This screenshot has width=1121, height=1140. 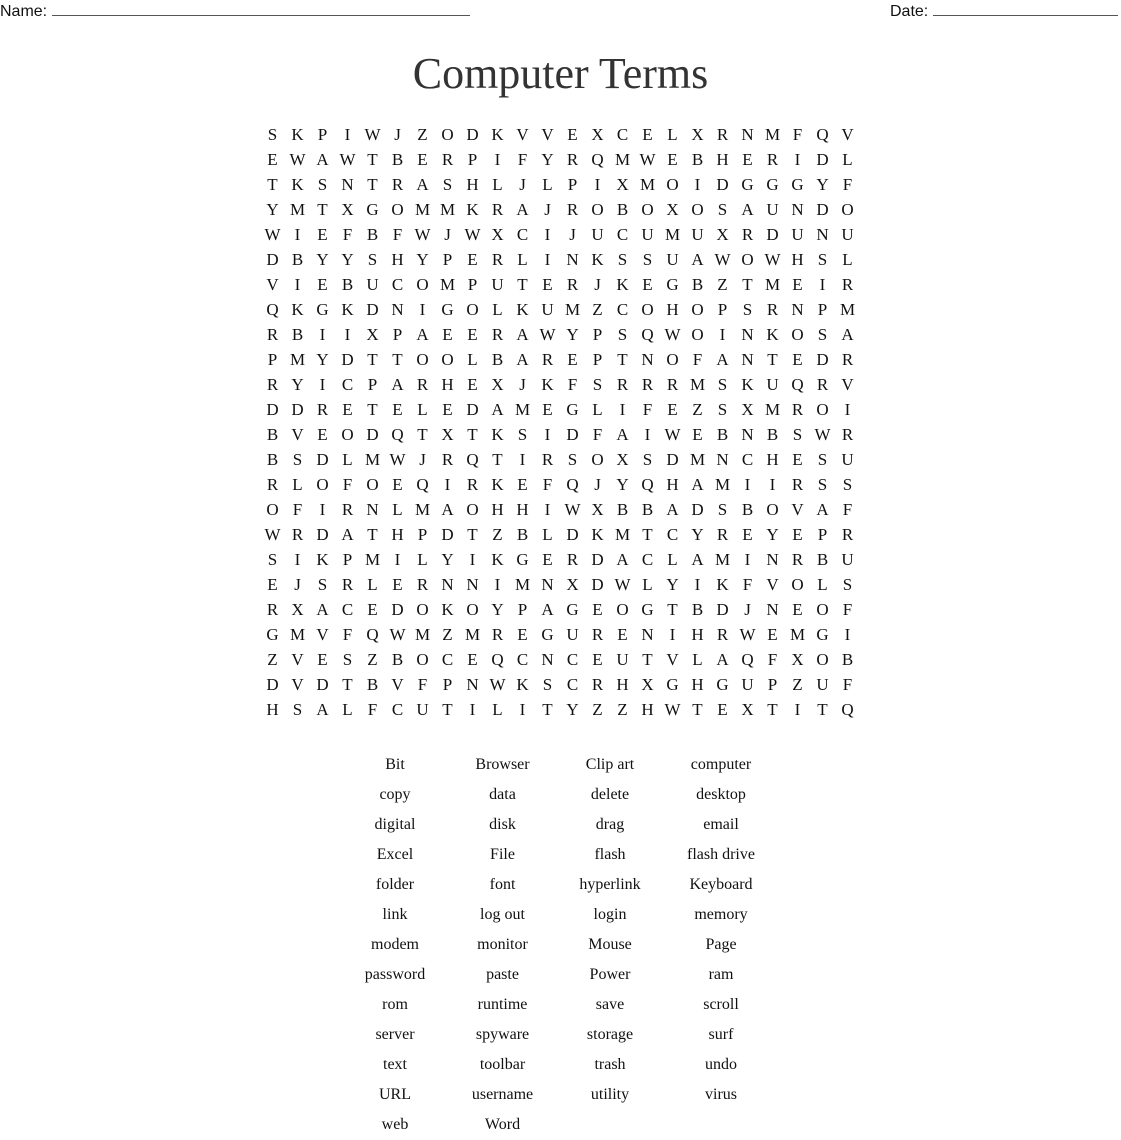 I want to click on word-list-item: trash, so click(x=610, y=1064).